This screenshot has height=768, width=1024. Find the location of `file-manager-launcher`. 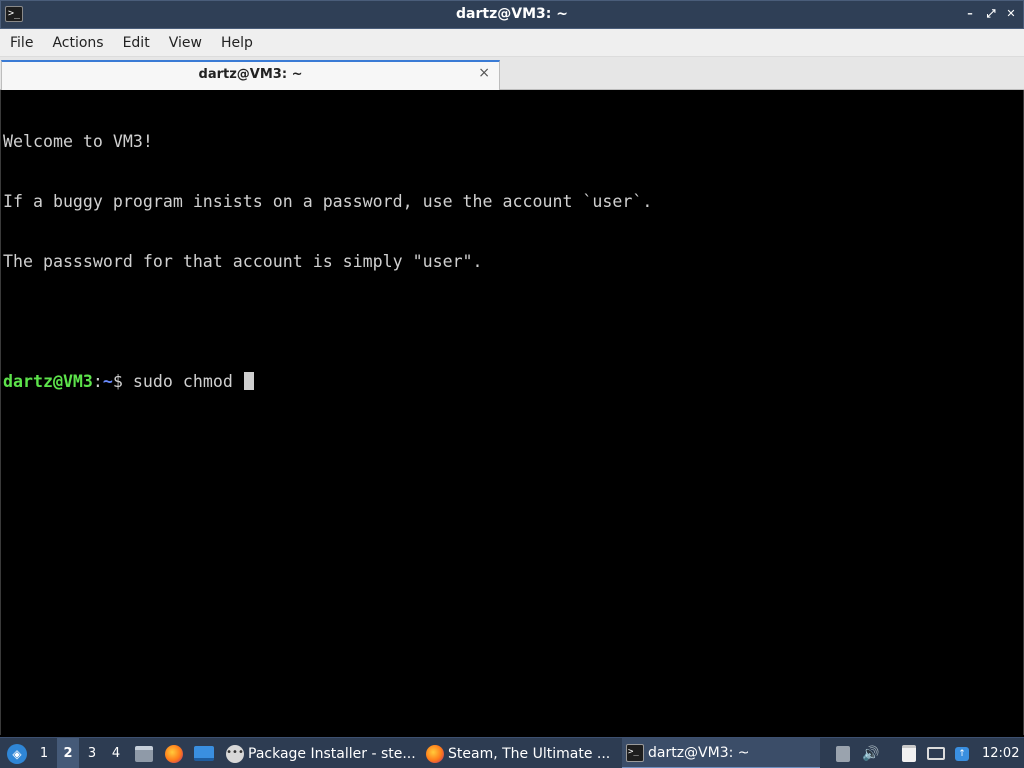

file-manager-launcher is located at coordinates (144, 753).